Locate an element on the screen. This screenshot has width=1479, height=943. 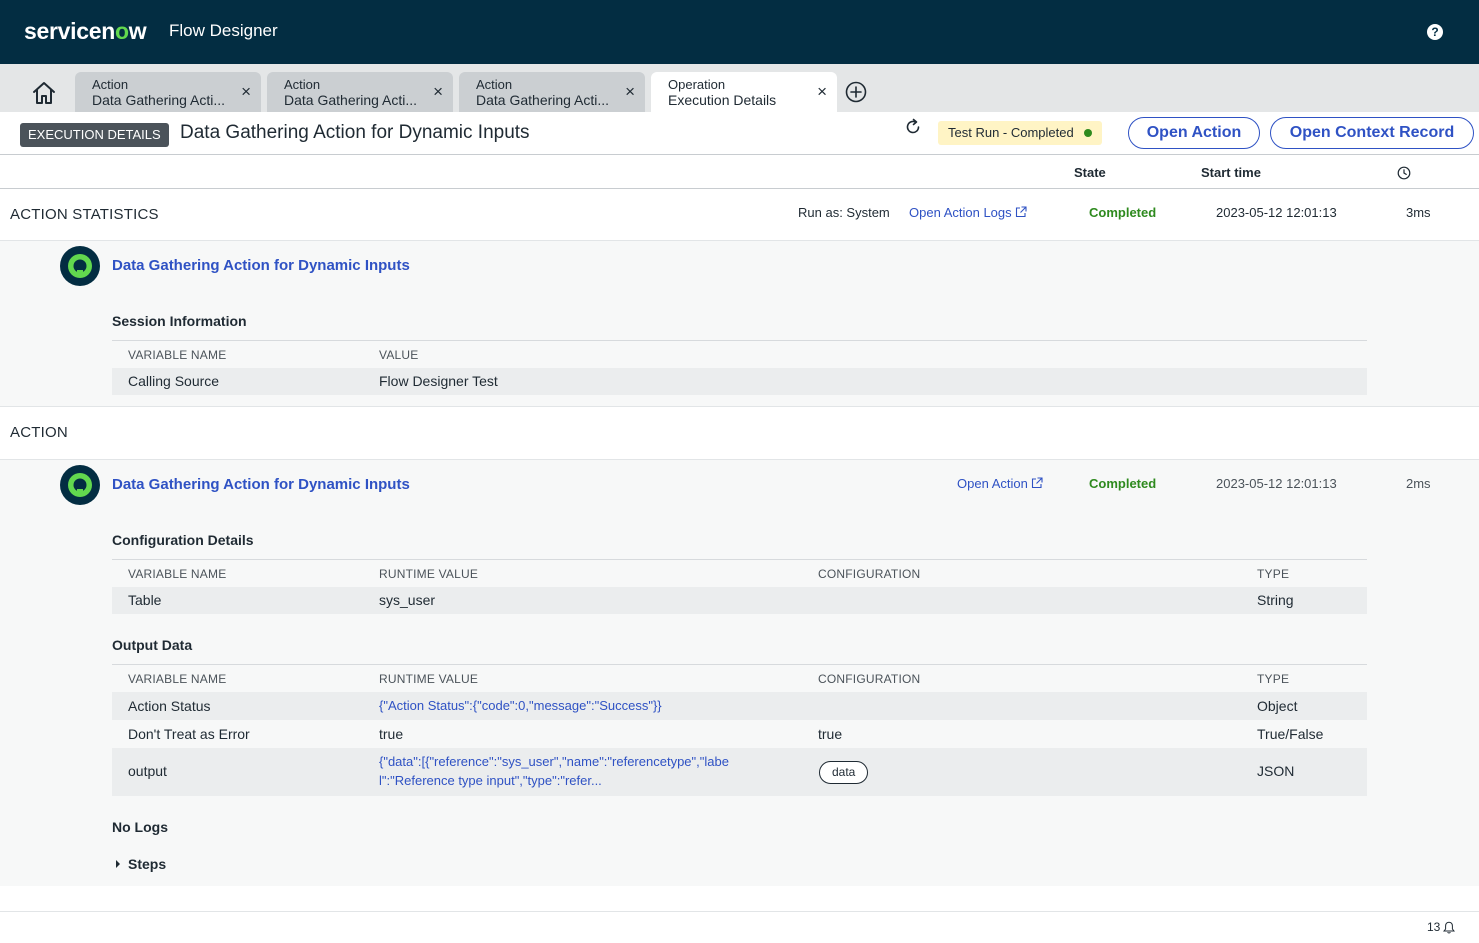
help-icon: ? is located at coordinates (1435, 32).